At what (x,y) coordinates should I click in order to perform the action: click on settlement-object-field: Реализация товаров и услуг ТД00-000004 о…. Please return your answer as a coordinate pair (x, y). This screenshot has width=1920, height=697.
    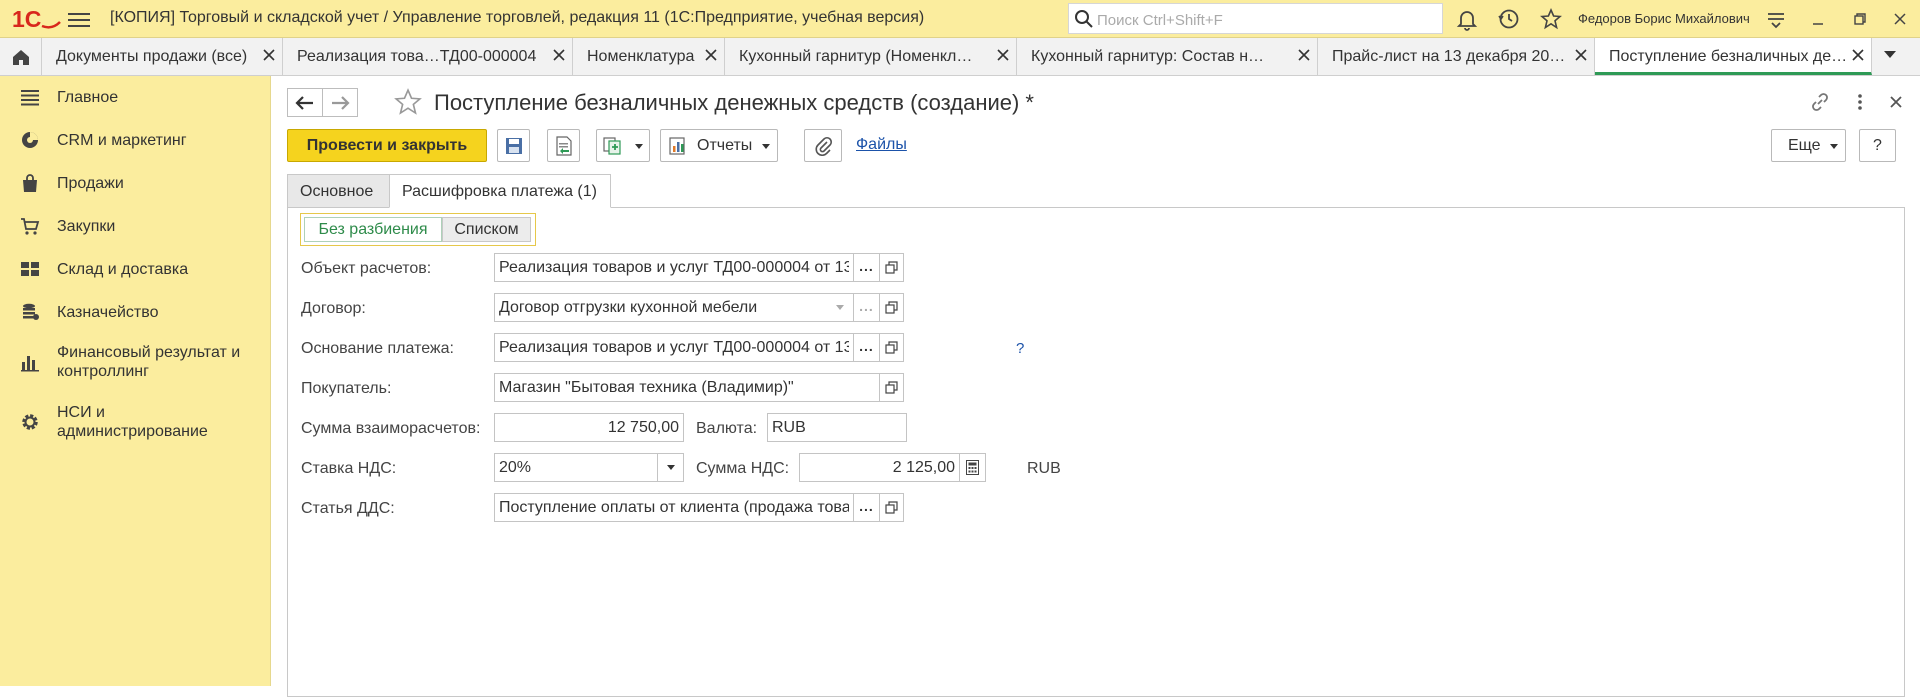
    Looking at the image, I should click on (687, 267).